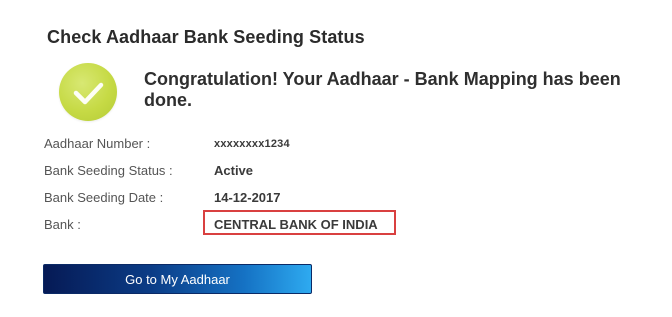 This screenshot has height=317, width=672. I want to click on page-title: Check Aadhaar Bank Seeding Status, so click(206, 37).